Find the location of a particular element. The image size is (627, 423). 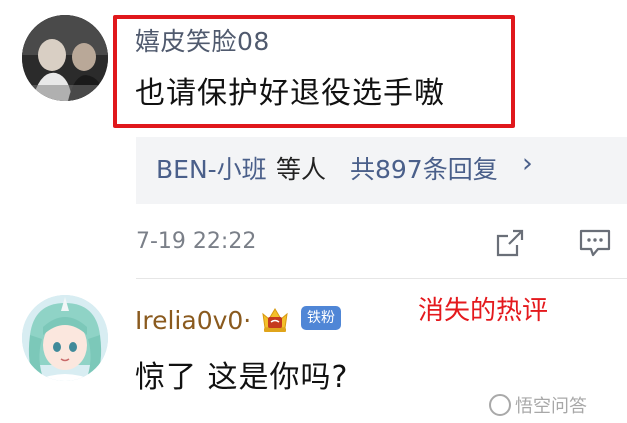

fan-badge: 铁粉 is located at coordinates (321, 318).